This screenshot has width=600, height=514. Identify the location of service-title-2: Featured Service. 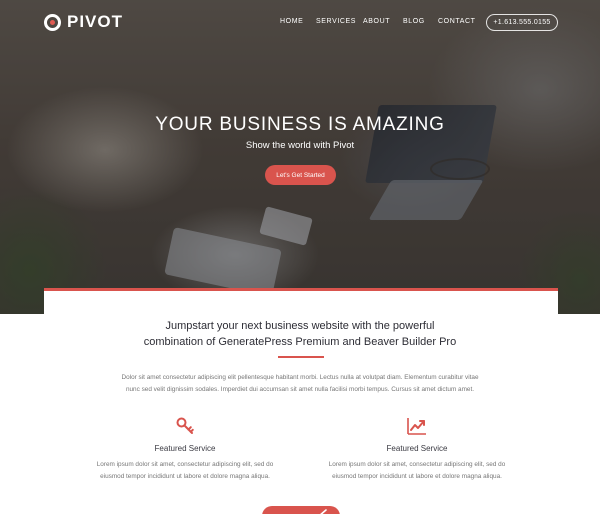
(417, 448).